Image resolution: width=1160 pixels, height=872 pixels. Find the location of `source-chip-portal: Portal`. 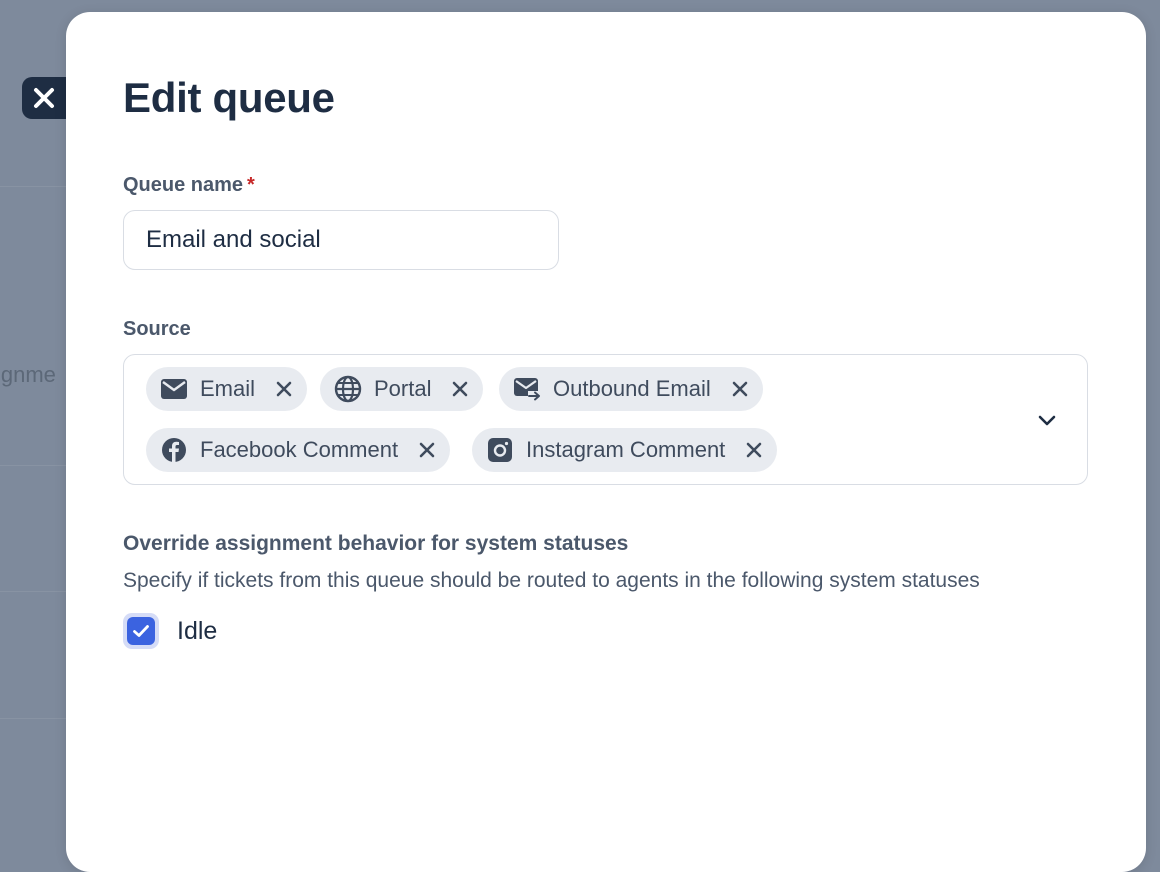

source-chip-portal: Portal is located at coordinates (402, 389).